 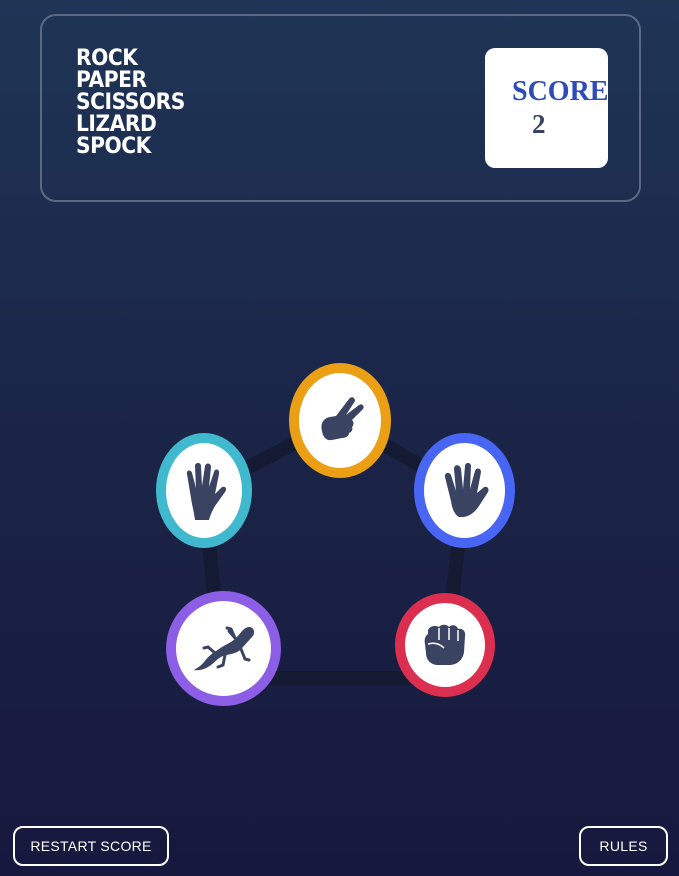 What do you see at coordinates (91, 846) in the screenshot?
I see `restart-score-button: RESTART SCORE` at bounding box center [91, 846].